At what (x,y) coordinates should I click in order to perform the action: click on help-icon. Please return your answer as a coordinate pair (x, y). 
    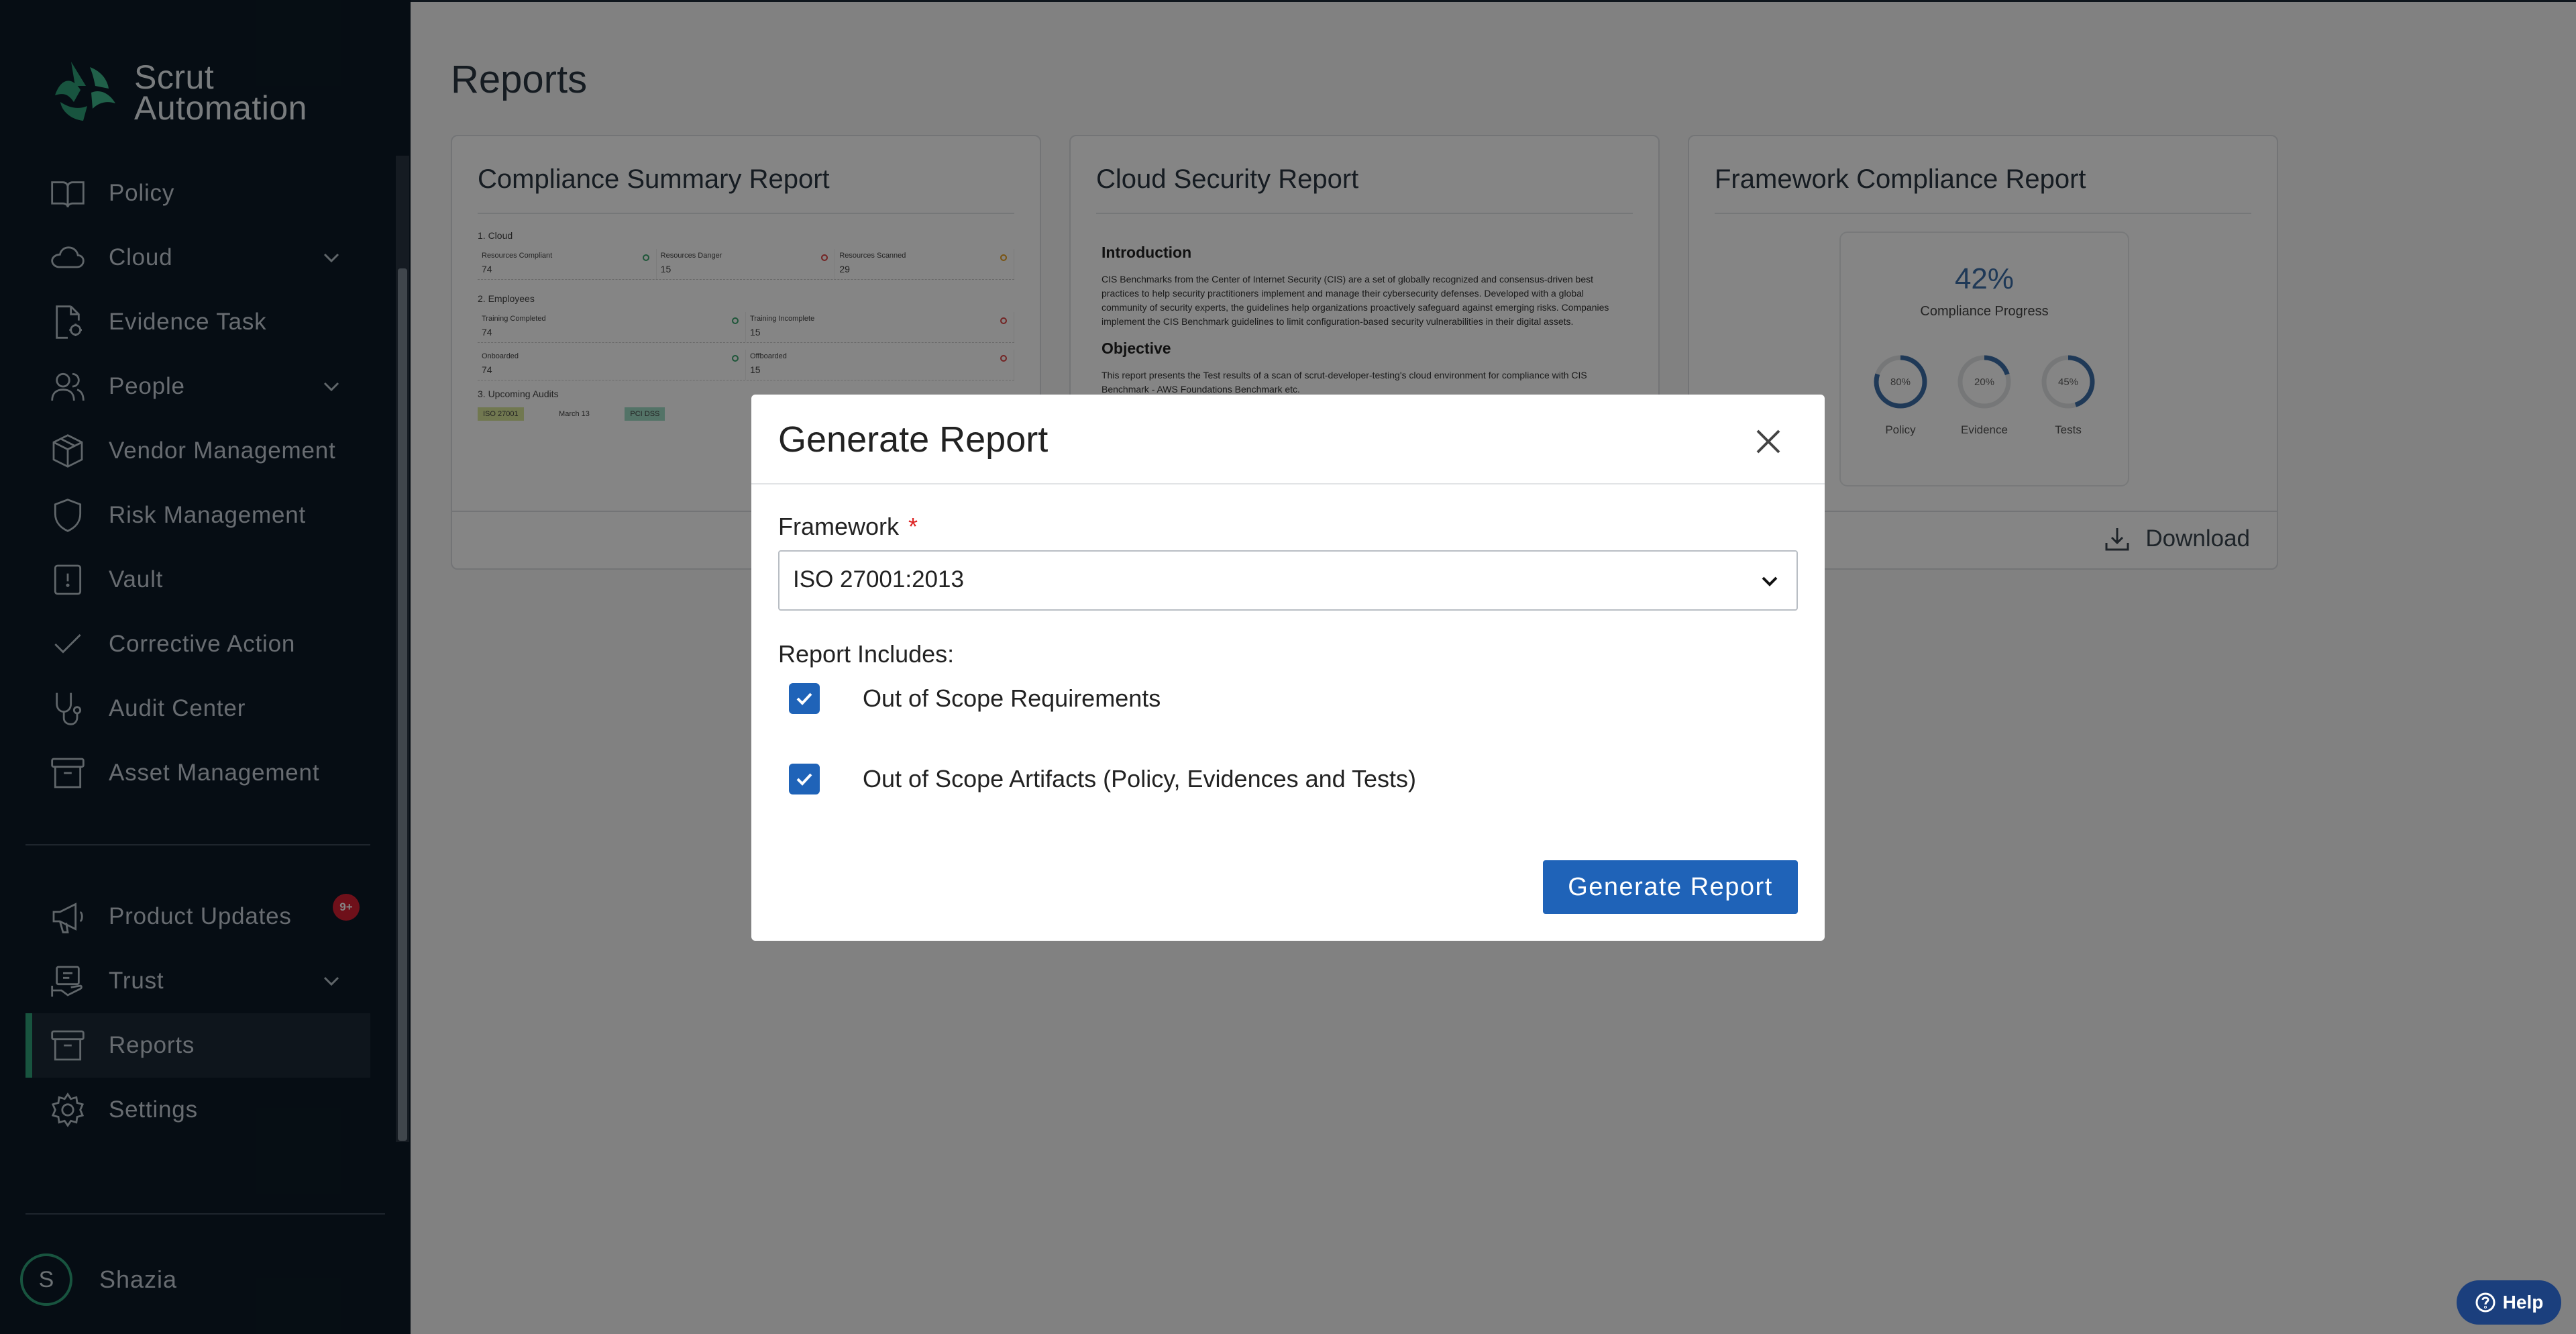
    Looking at the image, I should click on (2485, 1302).